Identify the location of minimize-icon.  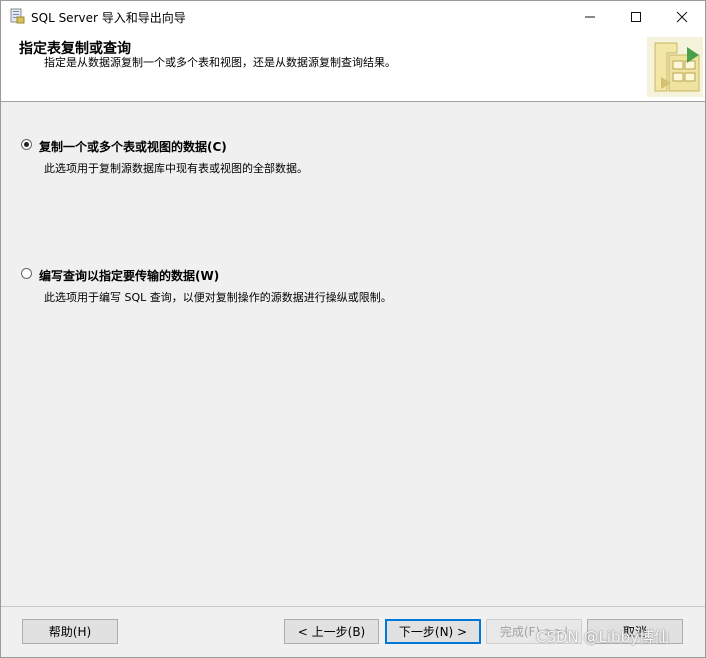
(590, 16).